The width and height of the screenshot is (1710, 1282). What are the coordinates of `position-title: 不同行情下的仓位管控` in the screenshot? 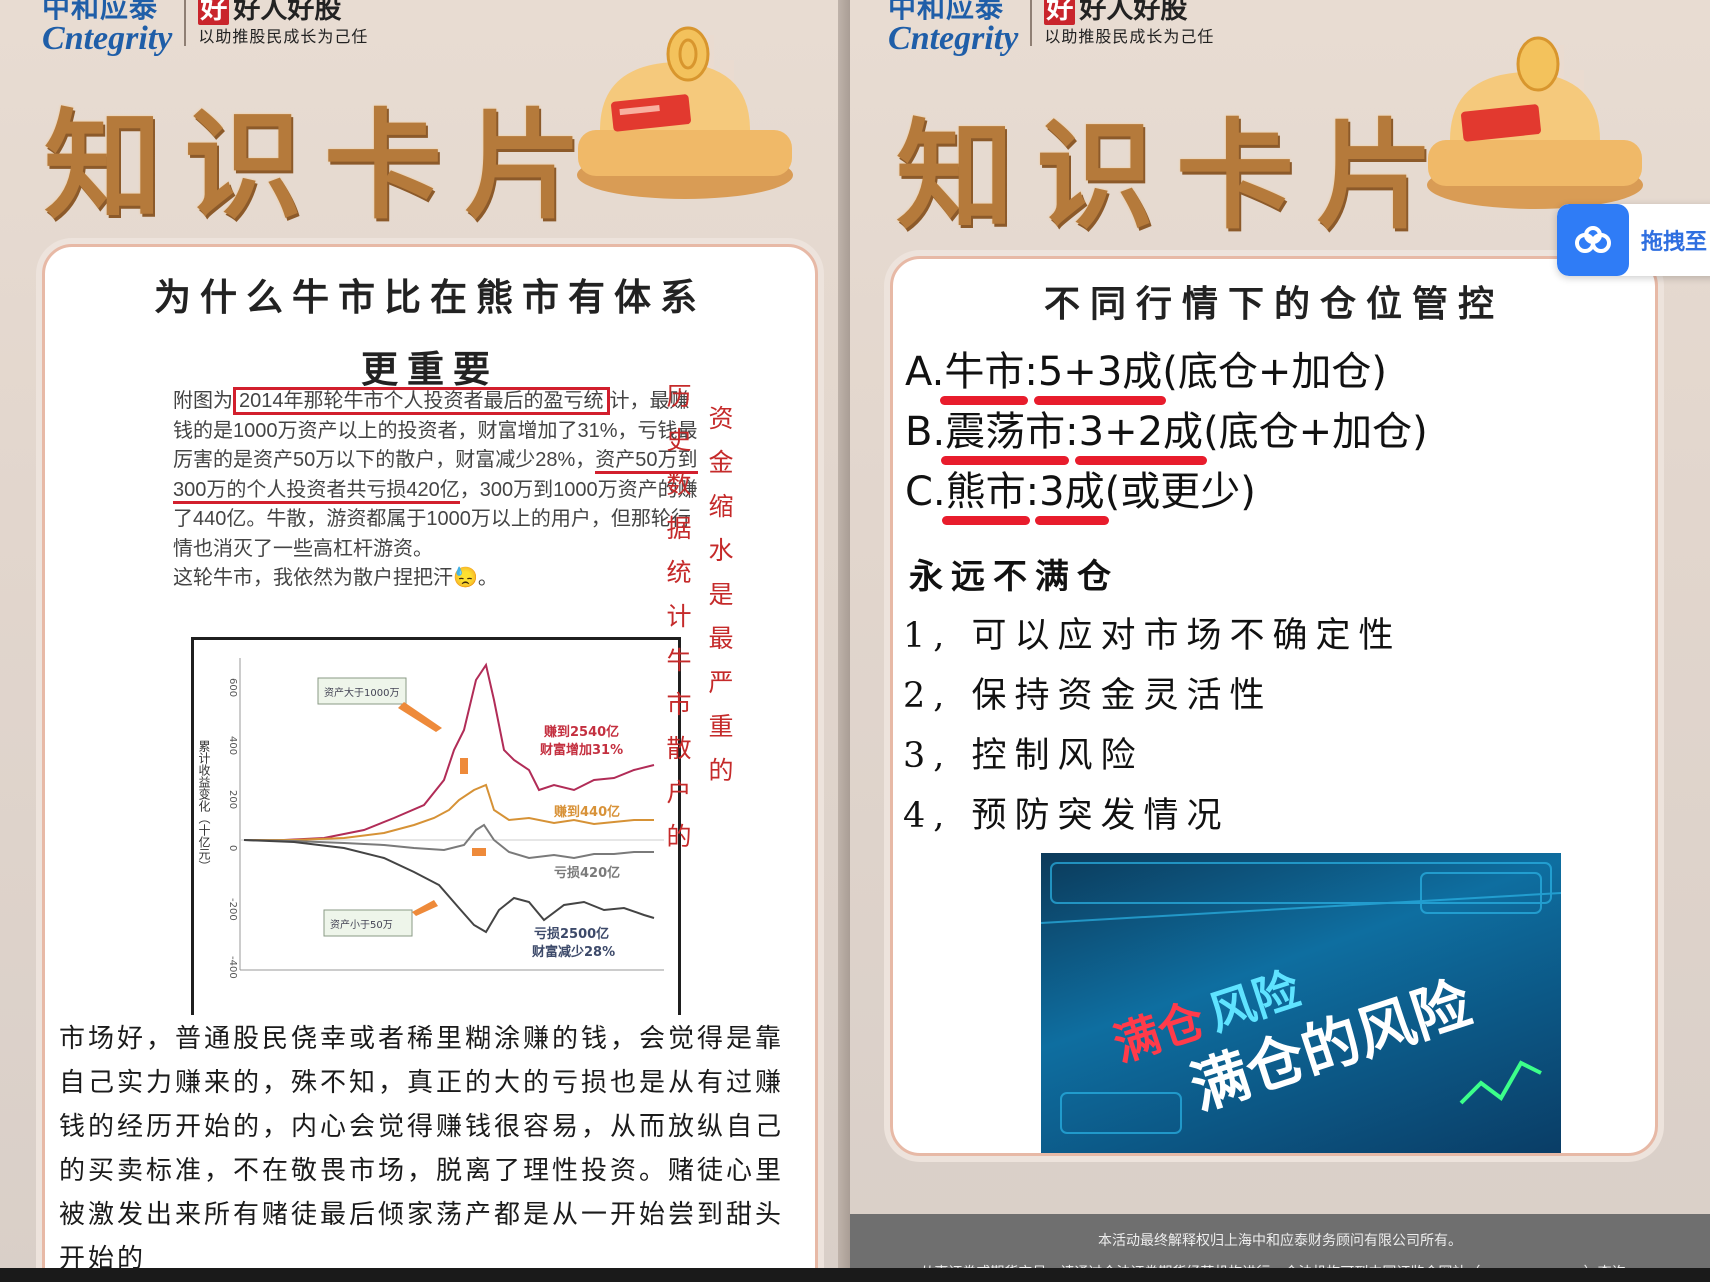 It's located at (1273, 304).